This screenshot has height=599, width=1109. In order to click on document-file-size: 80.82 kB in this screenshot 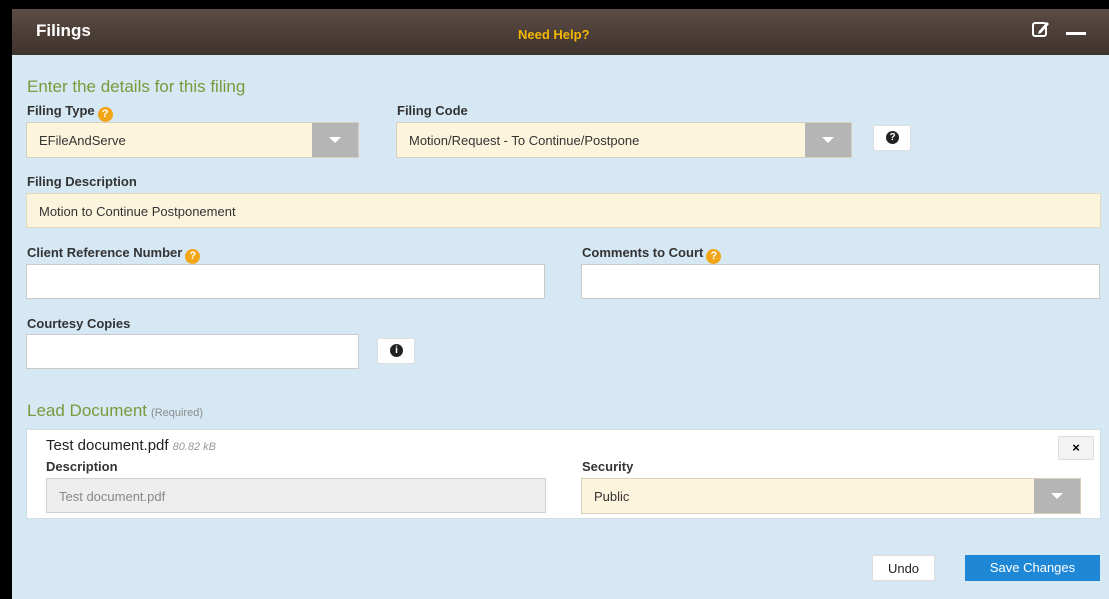, I will do `click(194, 447)`.